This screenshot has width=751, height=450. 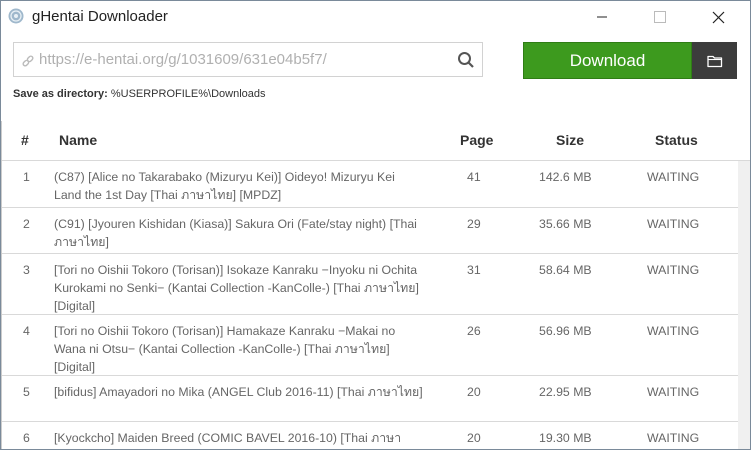 I want to click on minimize-icon, so click(x=602, y=17).